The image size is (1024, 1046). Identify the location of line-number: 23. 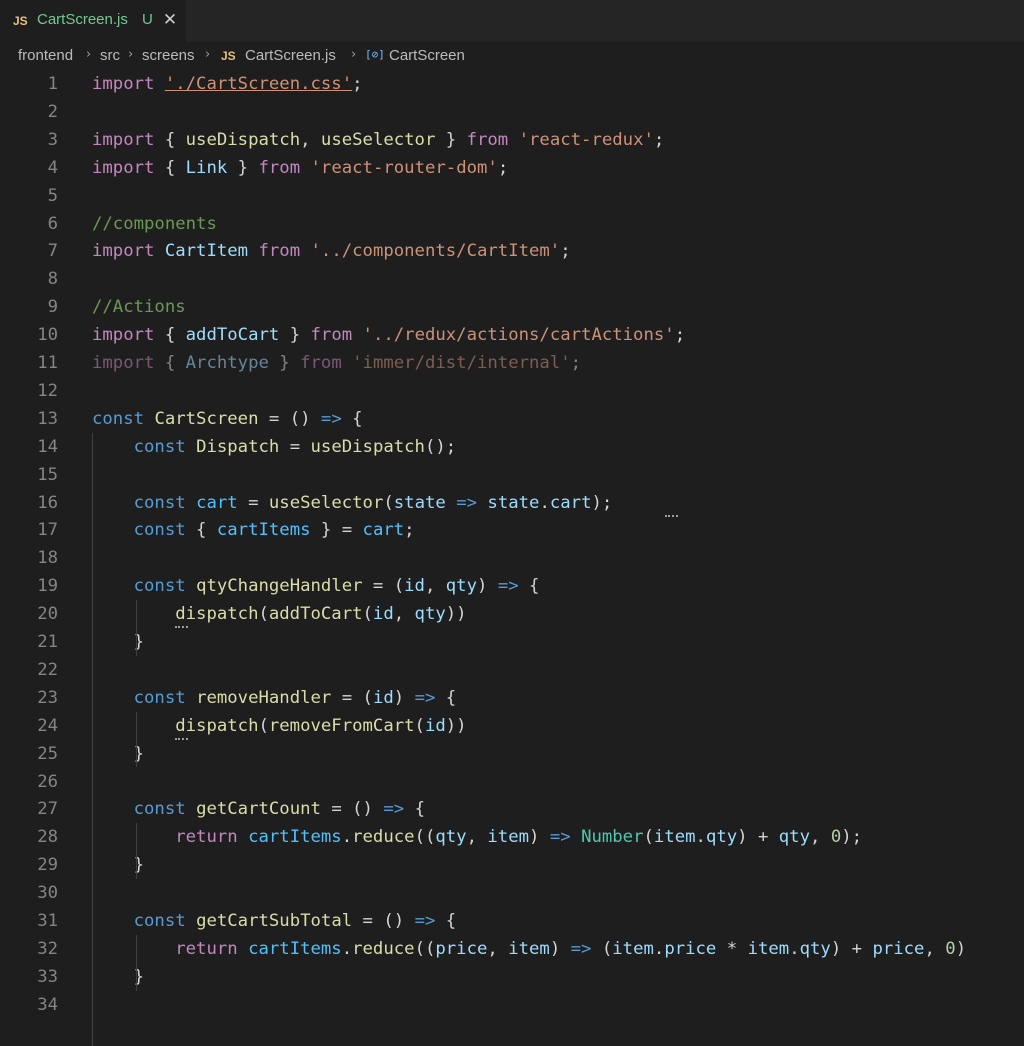
(47, 697).